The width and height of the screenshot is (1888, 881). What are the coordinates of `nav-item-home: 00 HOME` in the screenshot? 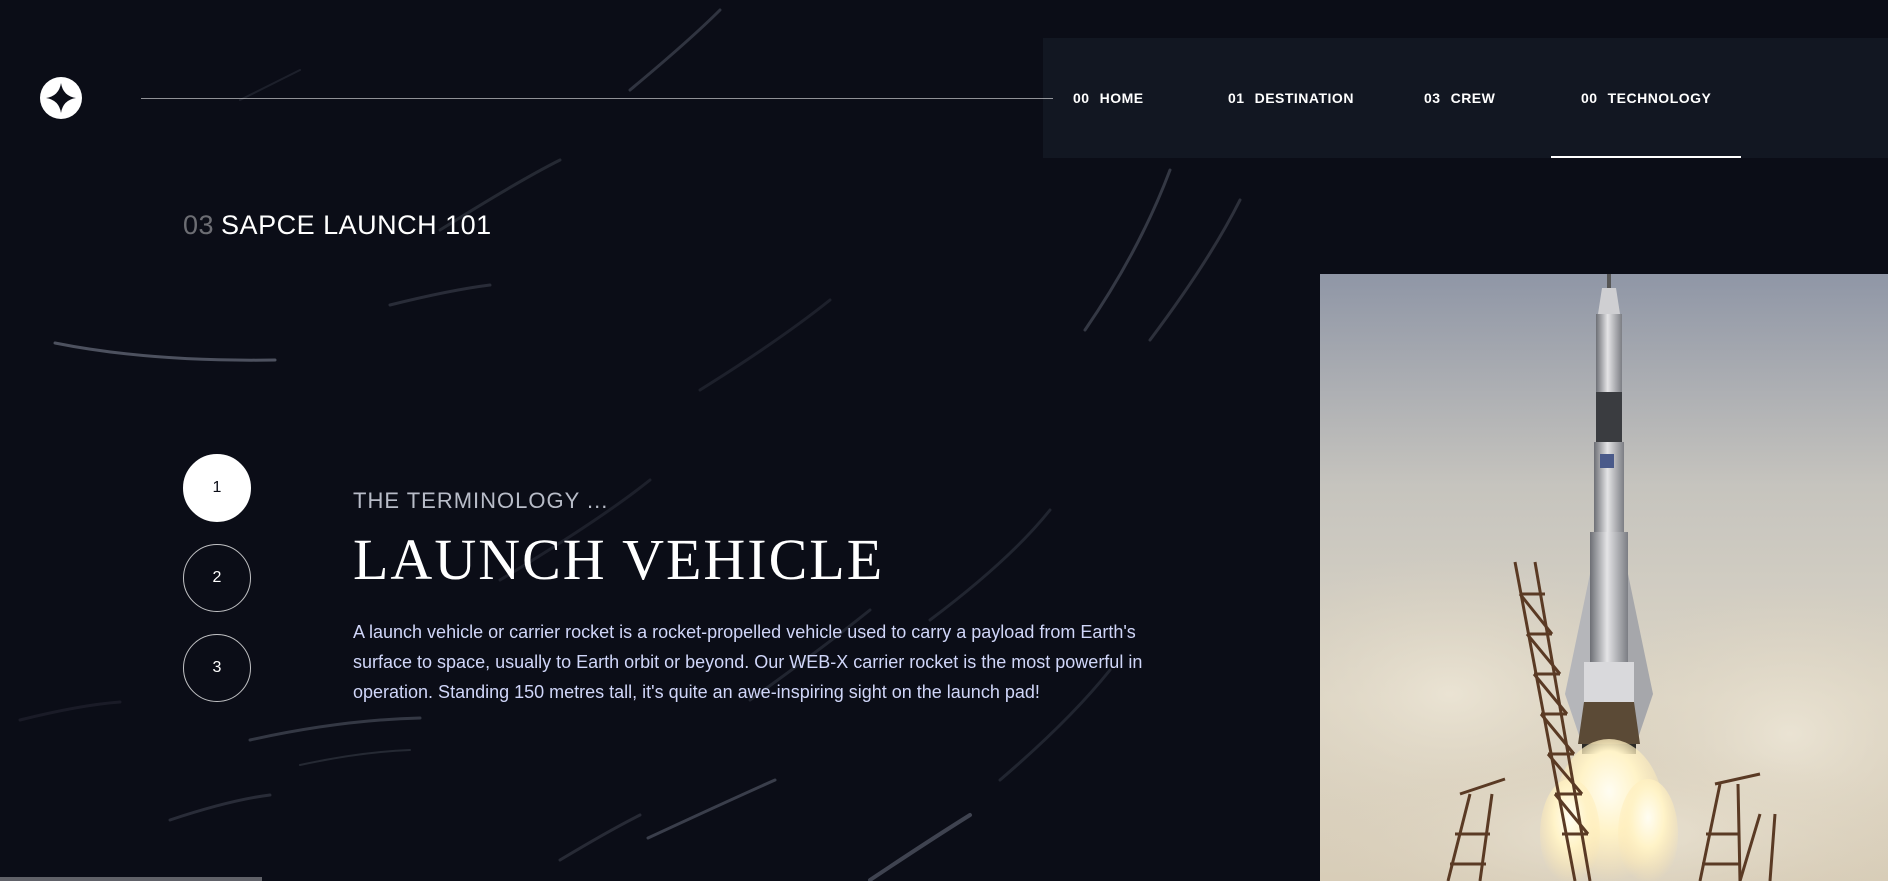 It's located at (1108, 98).